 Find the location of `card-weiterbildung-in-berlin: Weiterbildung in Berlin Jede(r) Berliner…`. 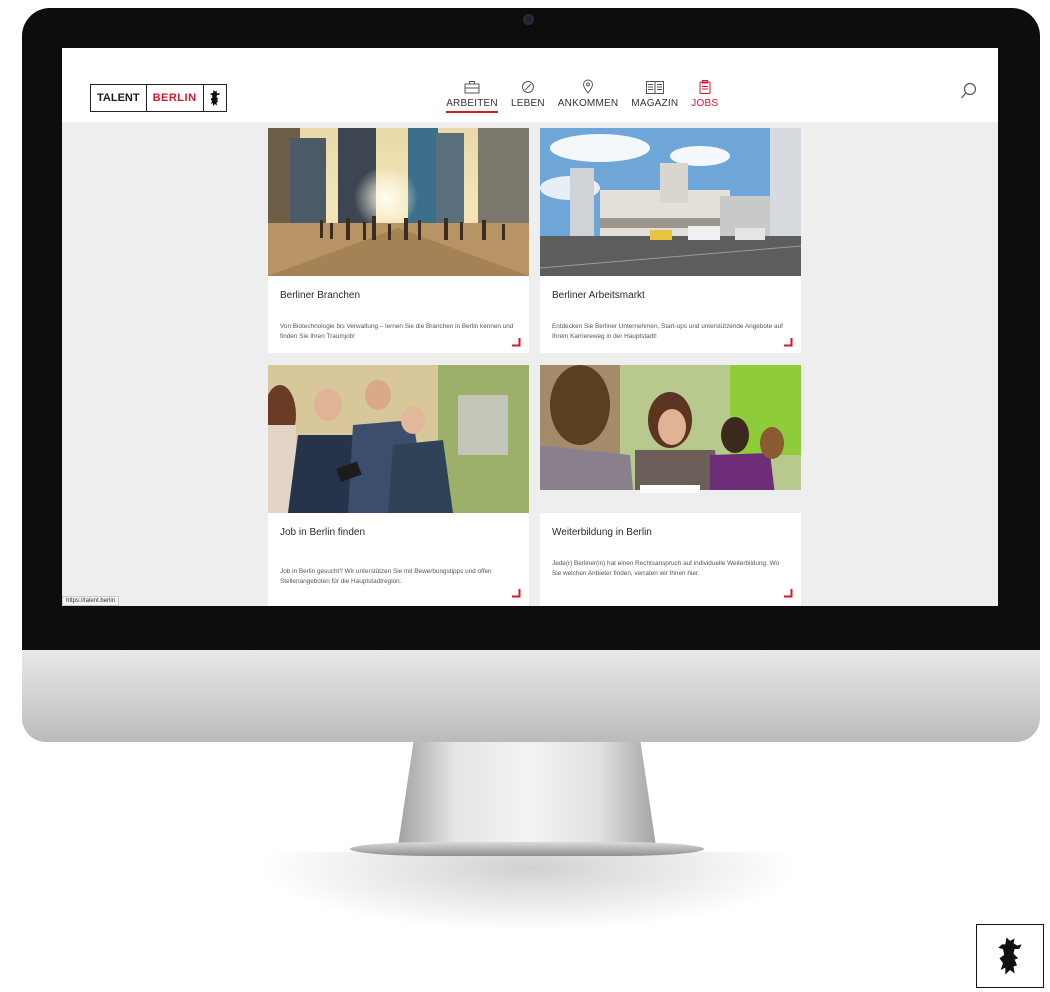

card-weiterbildung-in-berlin: Weiterbildung in Berlin Jede(r) Berliner… is located at coordinates (670, 485).